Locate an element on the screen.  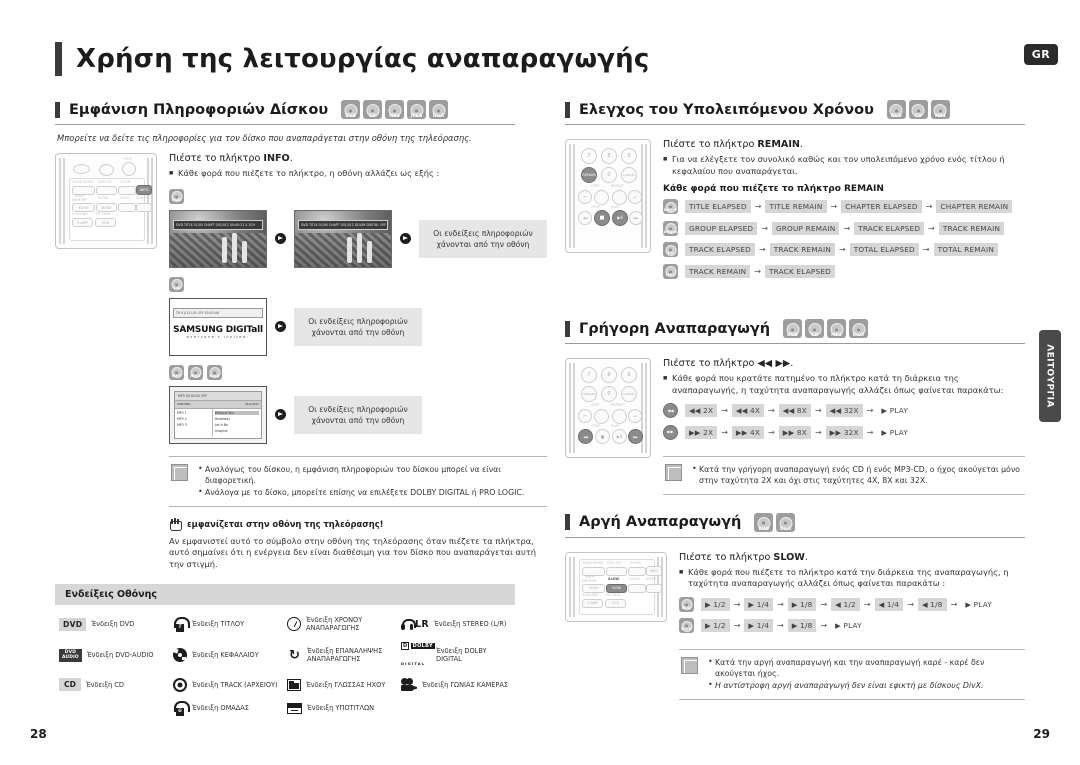
flow-chip: ◀ 1/4 is located at coordinates (889, 604).